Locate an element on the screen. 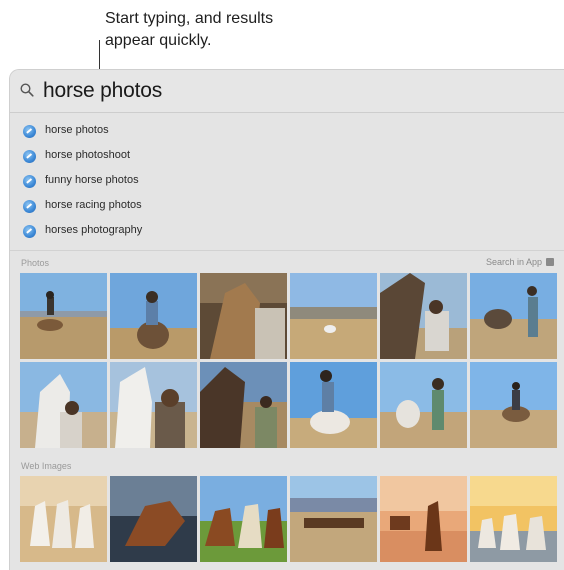 This screenshot has height=570, width=564. search-in-app-button: Search in App is located at coordinates (520, 262).